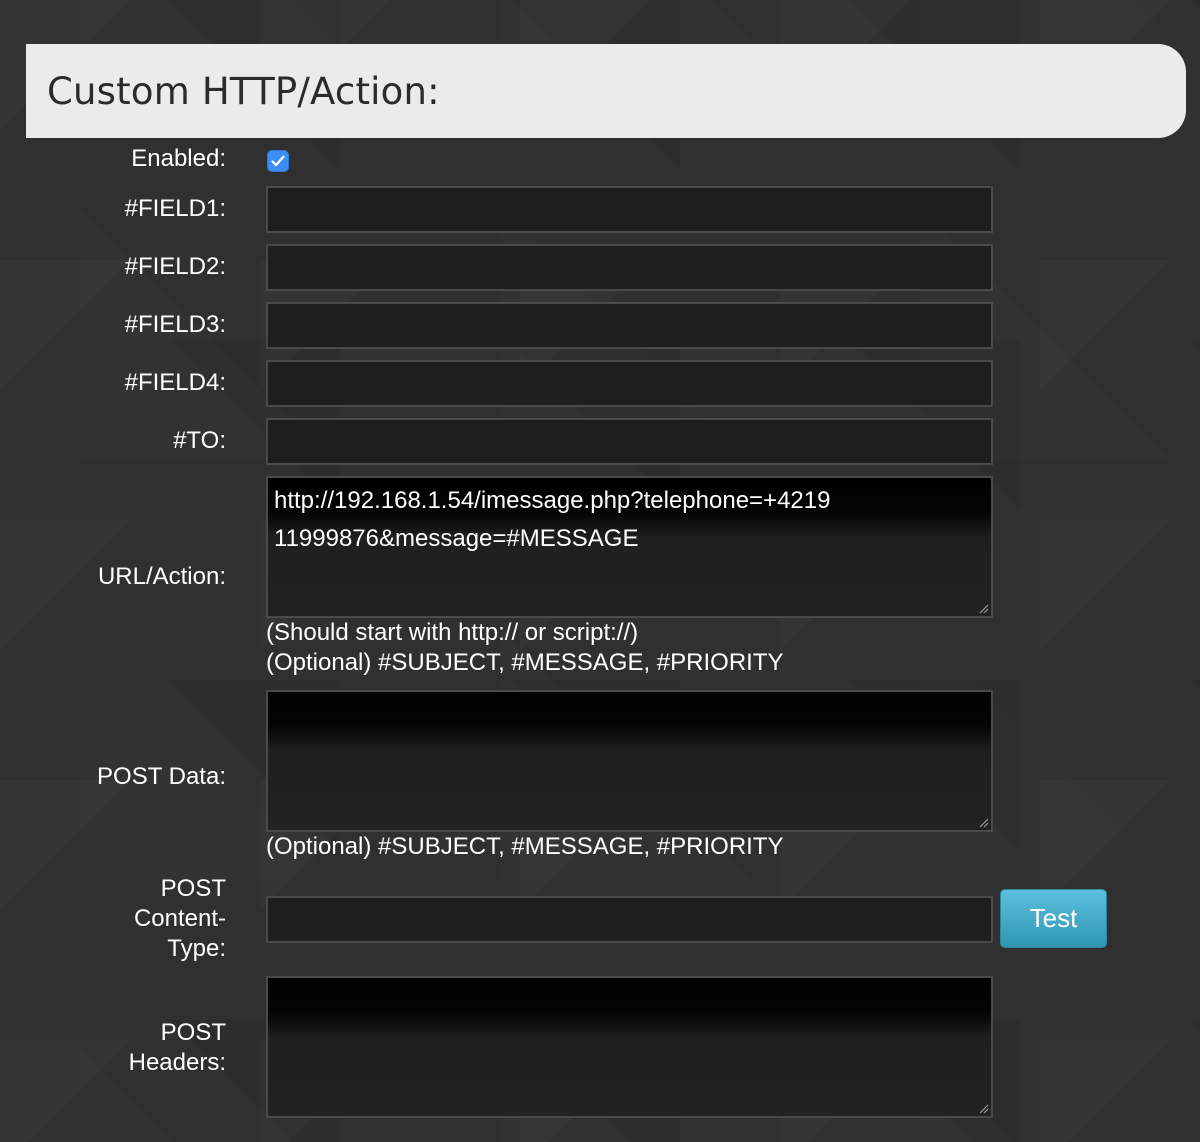  What do you see at coordinates (525, 662) in the screenshot?
I see `url-action-hint-optional: (Optional) #SUBJECT, #MESSAGE, #PRIORITY` at bounding box center [525, 662].